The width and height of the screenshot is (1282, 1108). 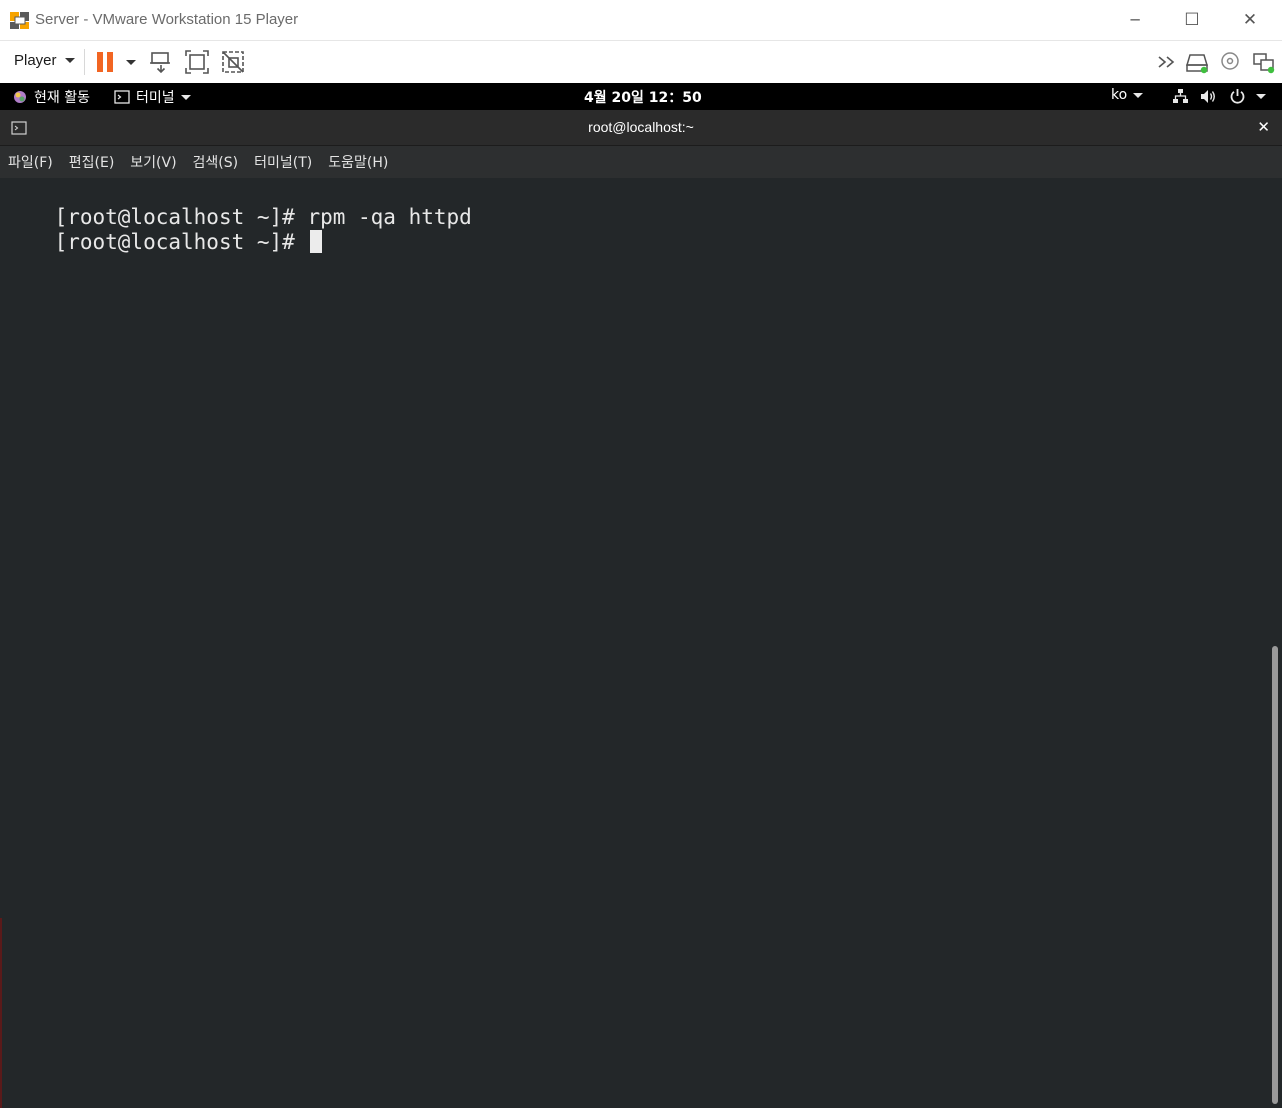 I want to click on text-cursor, so click(x=316, y=241).